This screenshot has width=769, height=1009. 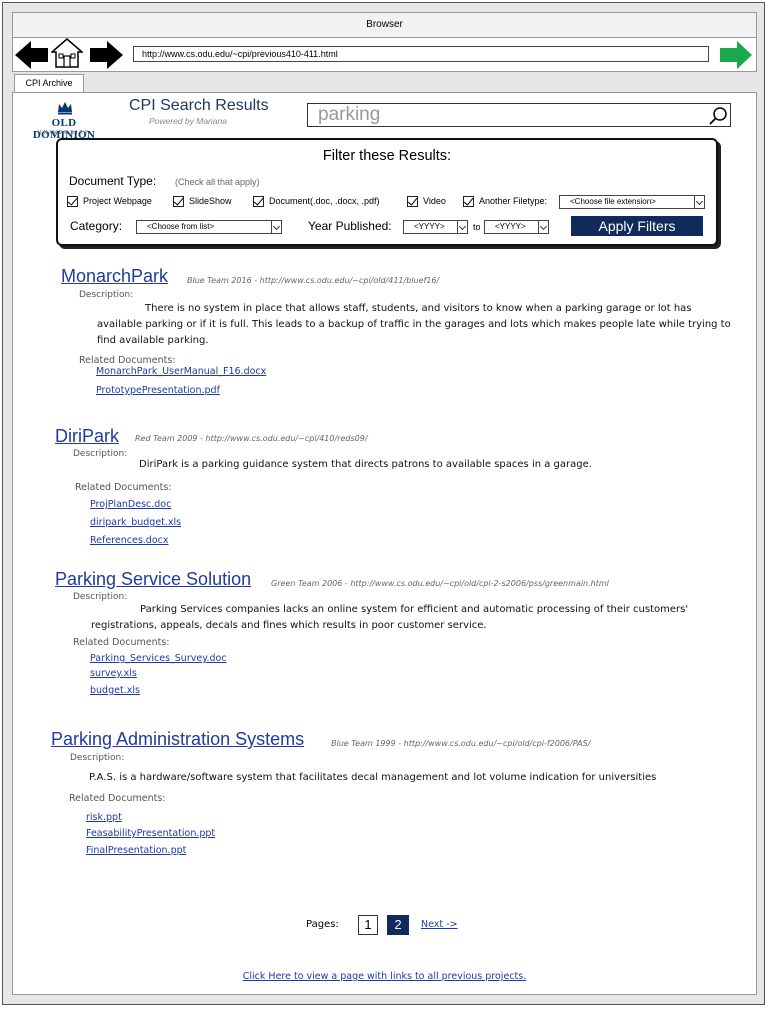 I want to click on doc-link: ProjPlanDesc.doc, so click(x=130, y=504).